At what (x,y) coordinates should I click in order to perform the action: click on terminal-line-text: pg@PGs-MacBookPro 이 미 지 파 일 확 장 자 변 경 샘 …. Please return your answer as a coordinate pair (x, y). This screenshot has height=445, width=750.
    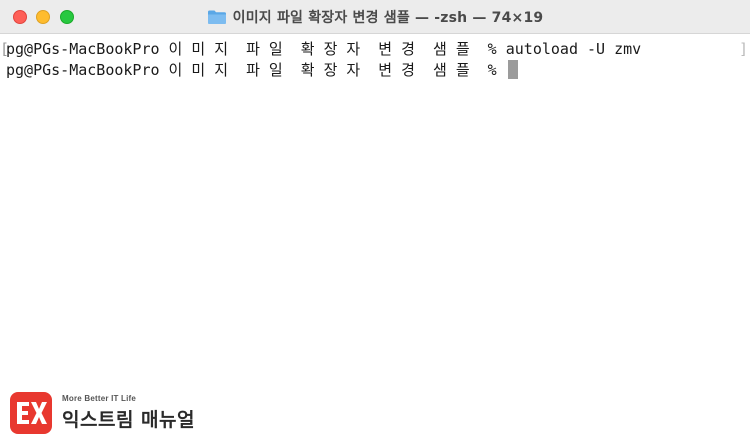
    Looking at the image, I should click on (324, 49).